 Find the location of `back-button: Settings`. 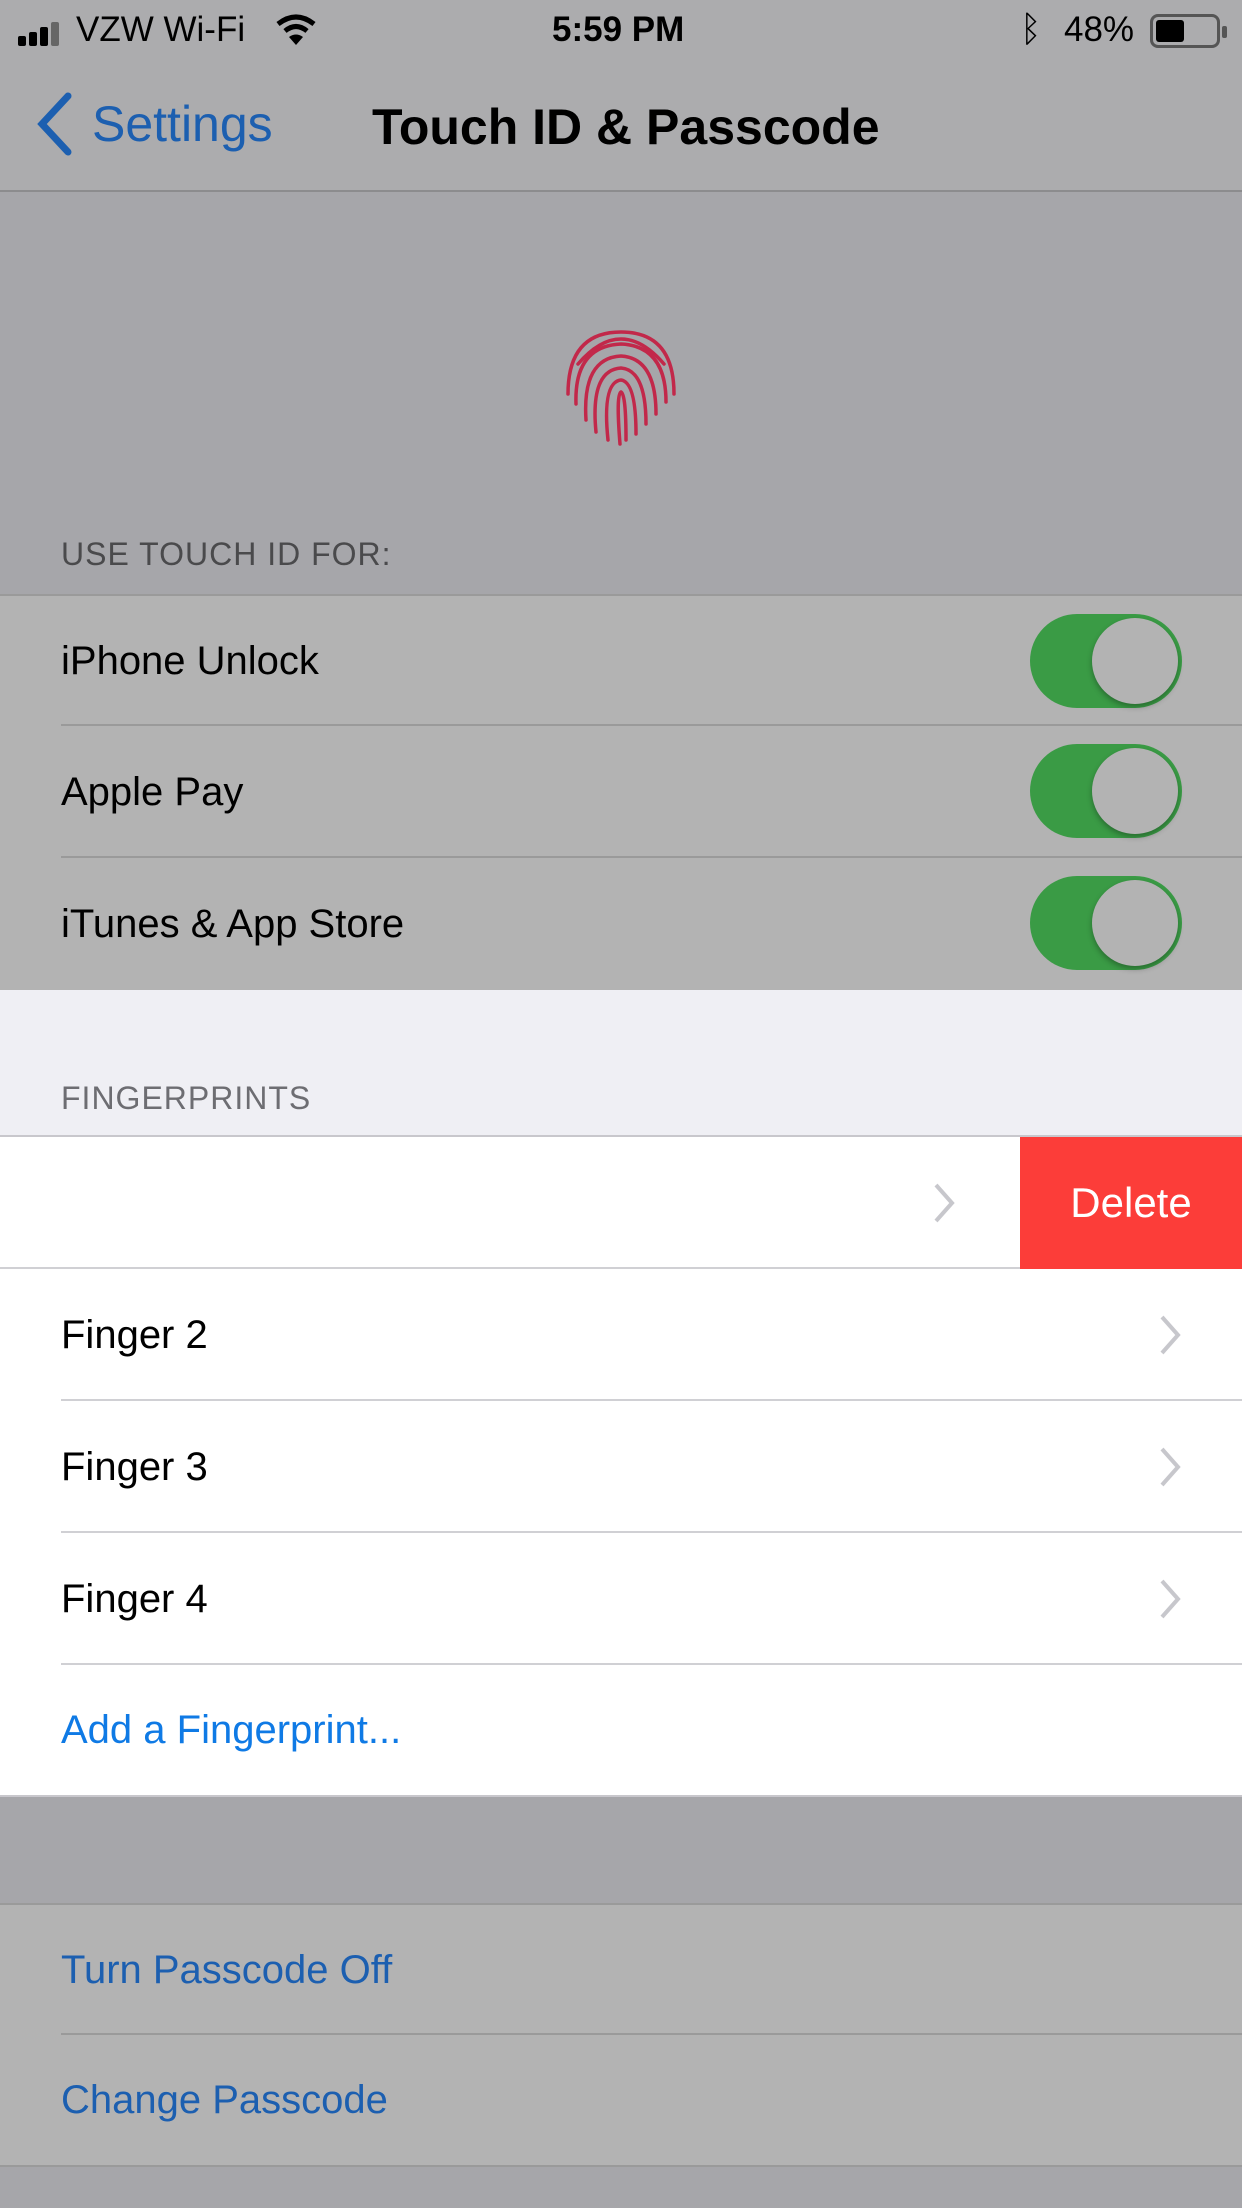

back-button: Settings is located at coordinates (154, 124).